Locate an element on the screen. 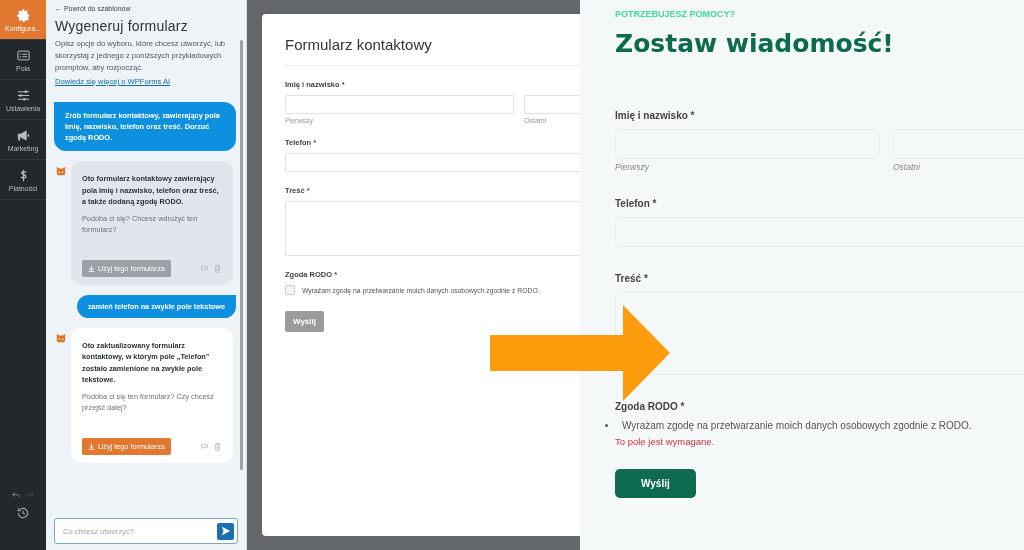  page-heading: Zostaw wiadomość! is located at coordinates (755, 43).